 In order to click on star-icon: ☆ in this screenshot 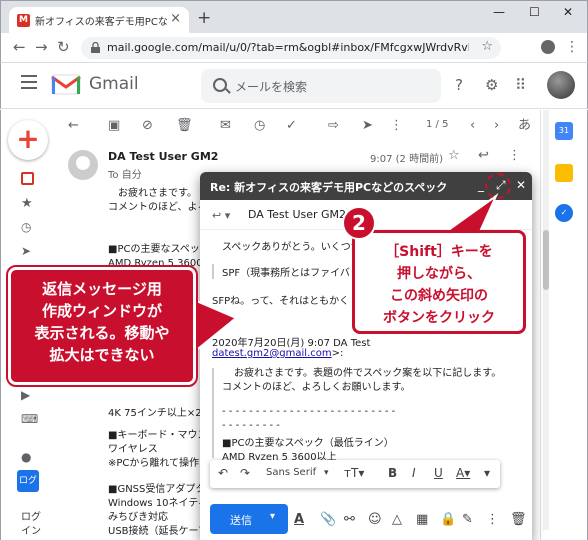, I will do `click(454, 155)`.